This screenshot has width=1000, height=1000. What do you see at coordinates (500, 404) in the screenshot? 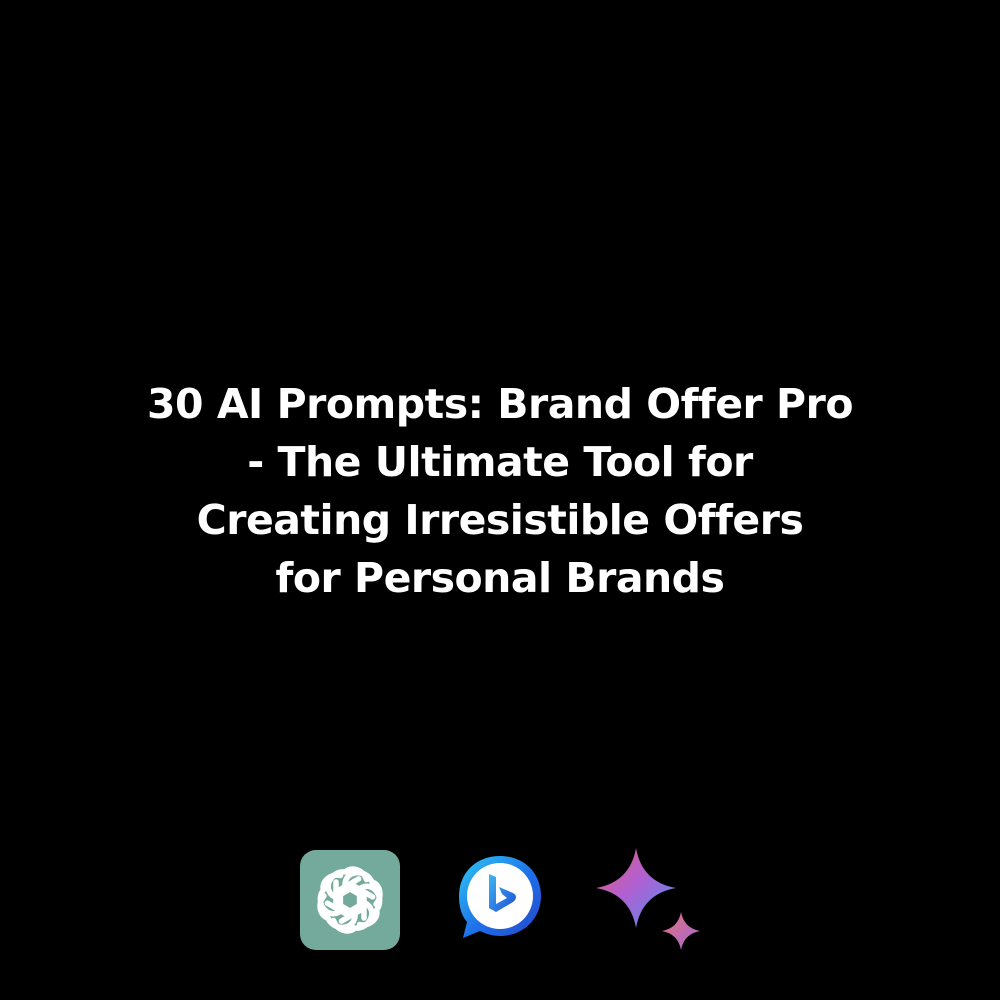
I see `headline-line-1: 30 AI Prompts: Brand Offer Pro` at bounding box center [500, 404].